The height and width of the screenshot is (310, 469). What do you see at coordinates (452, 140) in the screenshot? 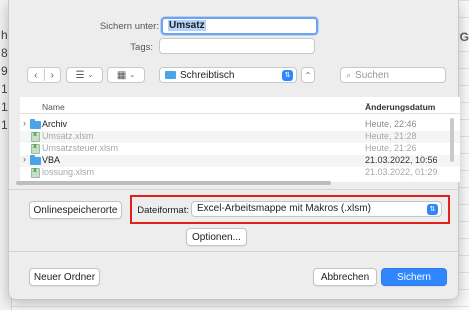
I see `vertical-scrollbar` at bounding box center [452, 140].